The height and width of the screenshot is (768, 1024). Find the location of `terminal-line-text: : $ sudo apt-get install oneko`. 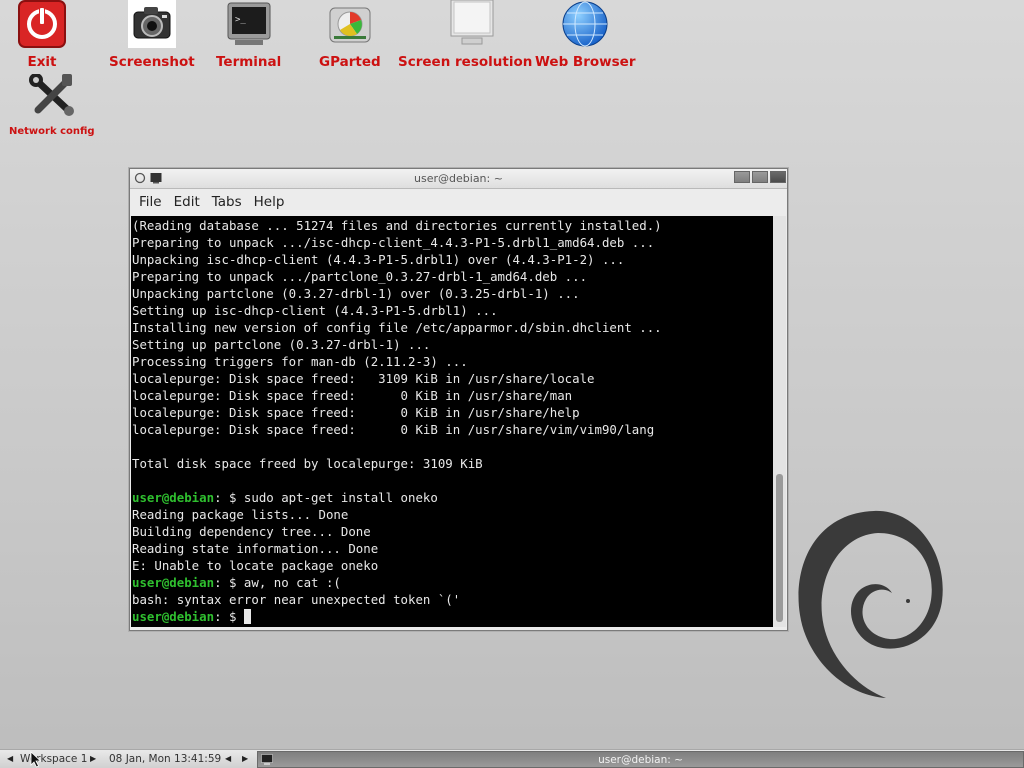

terminal-line-text: : $ sudo apt-get install oneko is located at coordinates (326, 497).